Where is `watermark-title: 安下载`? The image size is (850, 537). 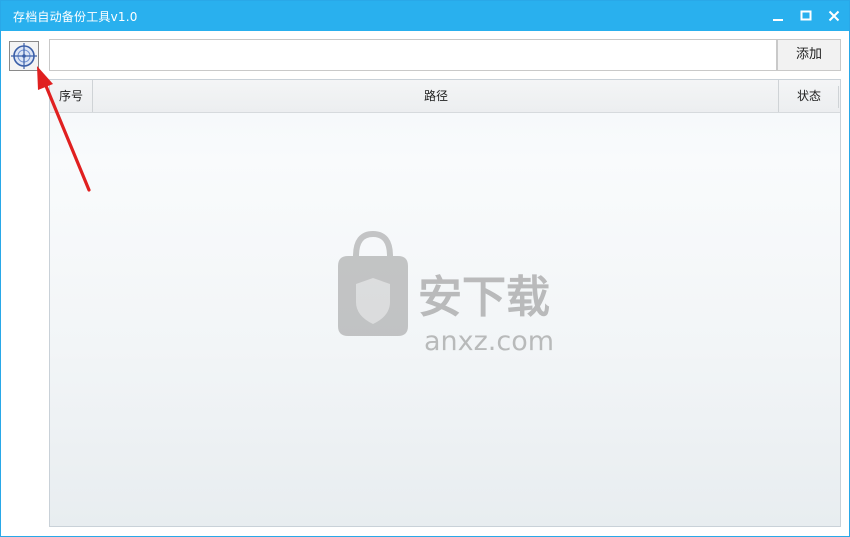 watermark-title: 安下载 is located at coordinates (484, 297).